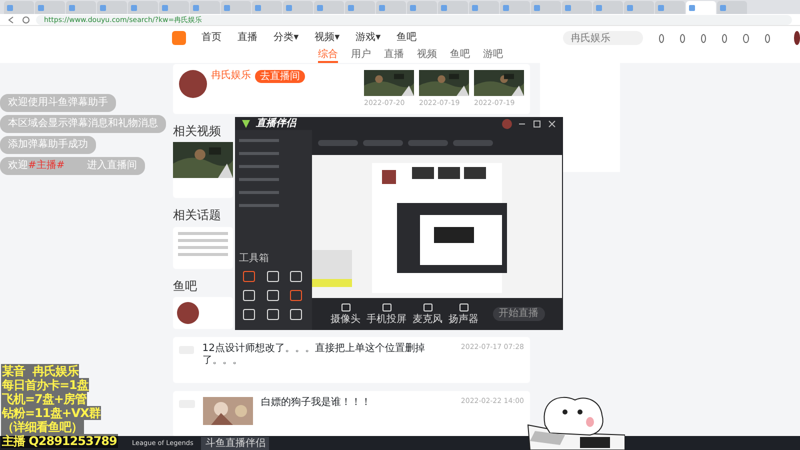 This screenshot has width=800, height=450. What do you see at coordinates (518, 314) in the screenshot?
I see `start-live-button: 开始直播` at bounding box center [518, 314].